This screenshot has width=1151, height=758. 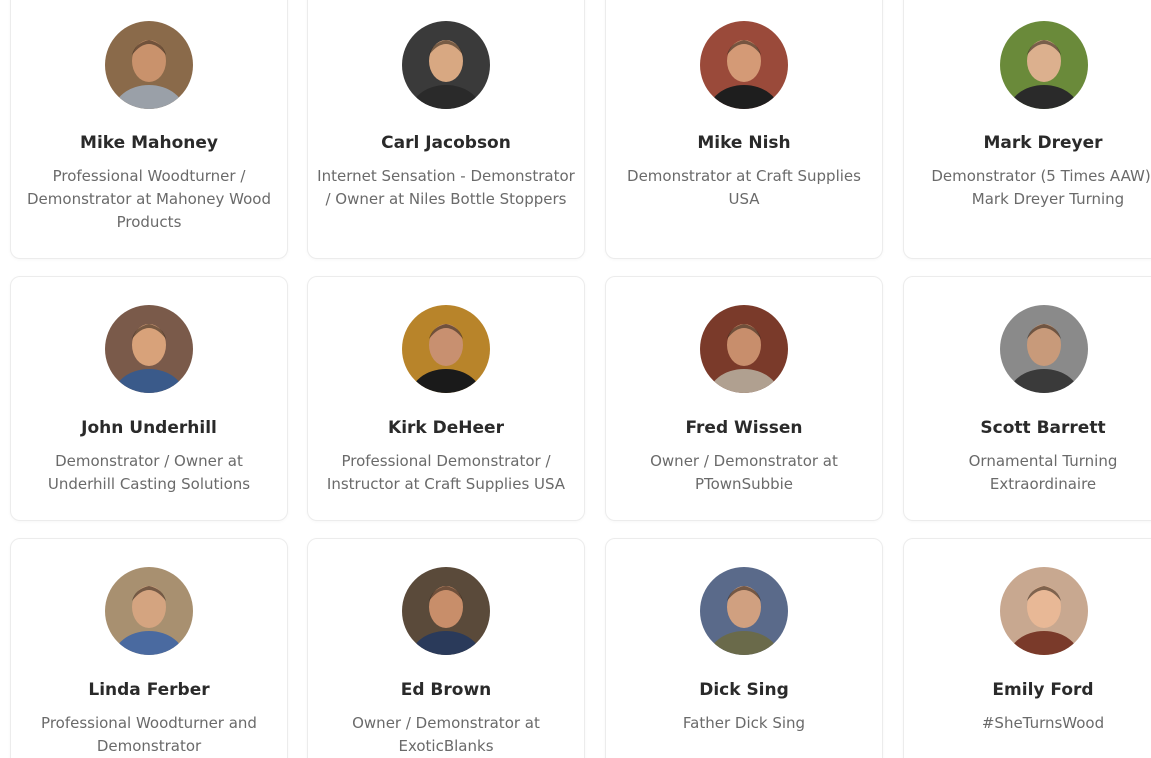 I want to click on person-card: Dick Sing Father Dick Sing, so click(x=744, y=648).